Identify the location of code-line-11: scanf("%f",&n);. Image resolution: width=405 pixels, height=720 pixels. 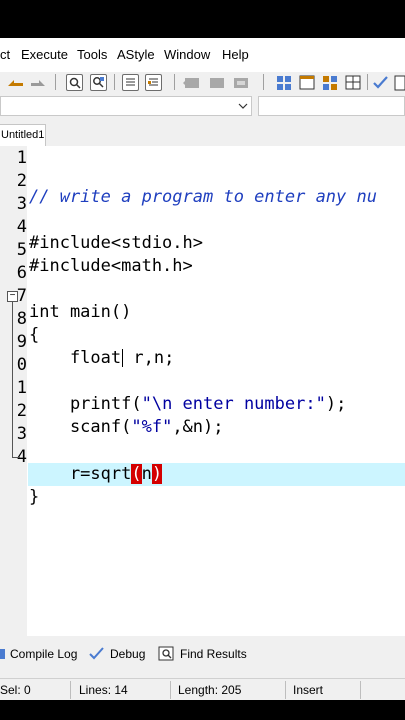
(126, 427).